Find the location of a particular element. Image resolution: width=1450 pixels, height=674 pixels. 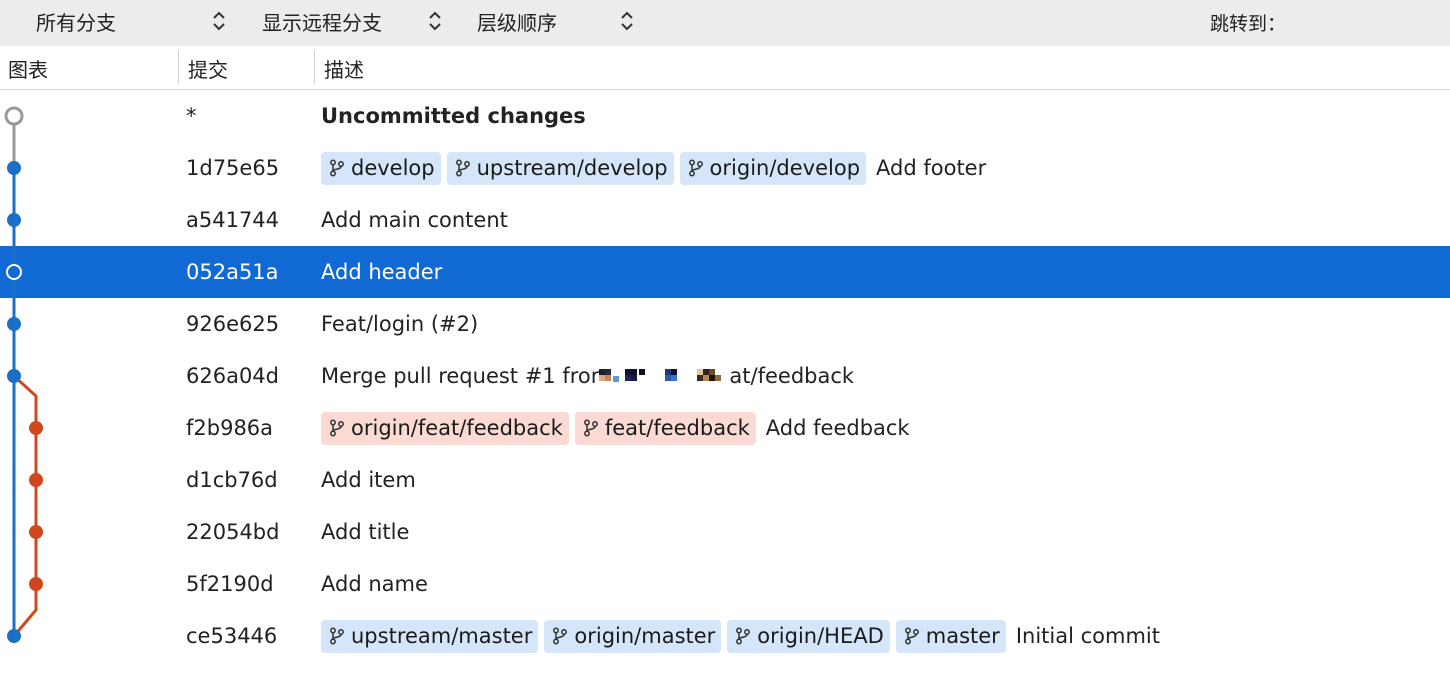

commit-hash: ce53446 is located at coordinates (232, 636).